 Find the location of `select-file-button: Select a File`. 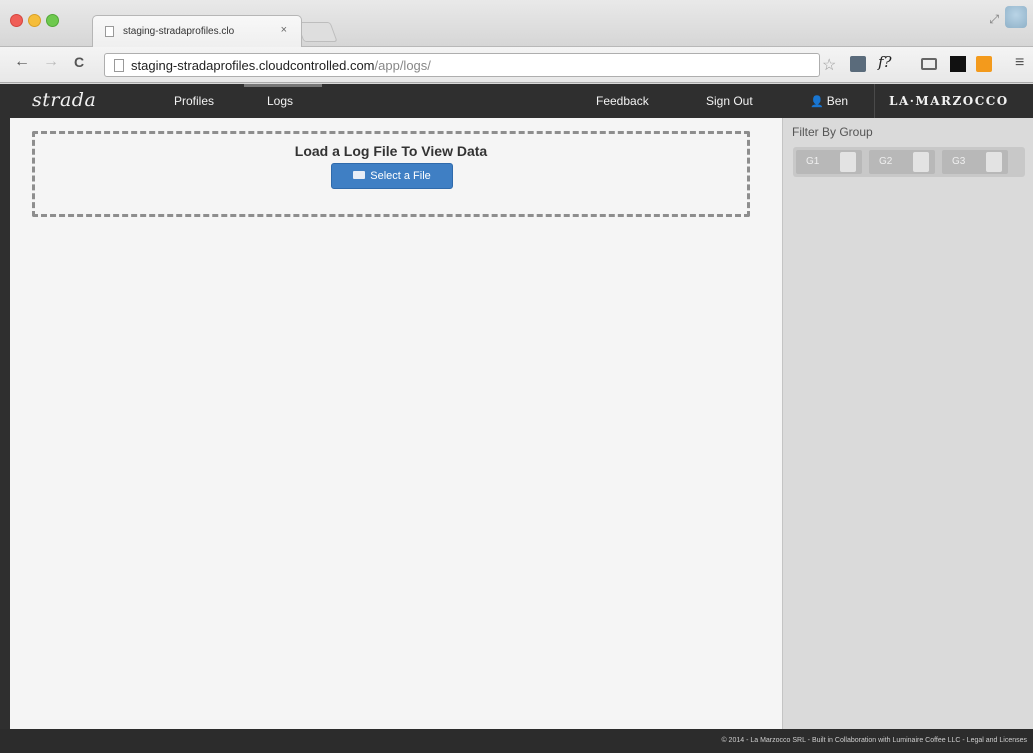

select-file-button: Select a File is located at coordinates (392, 176).